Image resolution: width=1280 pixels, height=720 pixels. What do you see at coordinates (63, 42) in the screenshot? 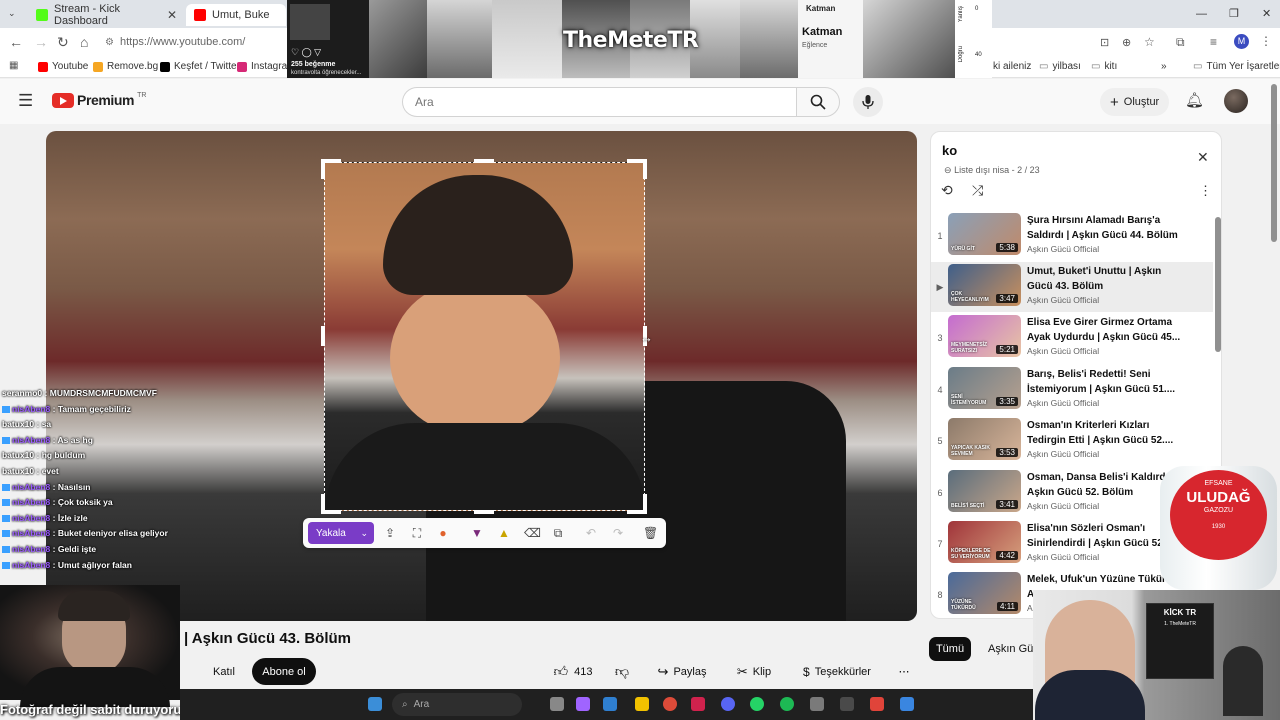
I see `reload-icon: ↻` at bounding box center [63, 42].